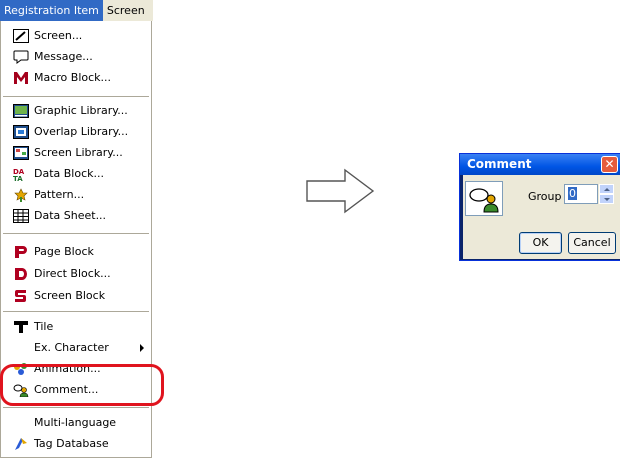 This screenshot has width=620, height=458. I want to click on dialog-titlebar: Comment ✕, so click(540, 164).